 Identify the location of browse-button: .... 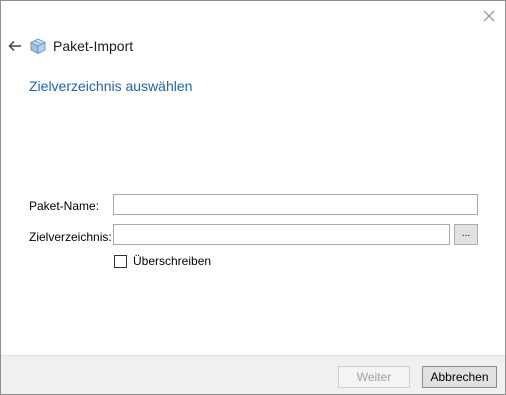
(466, 234).